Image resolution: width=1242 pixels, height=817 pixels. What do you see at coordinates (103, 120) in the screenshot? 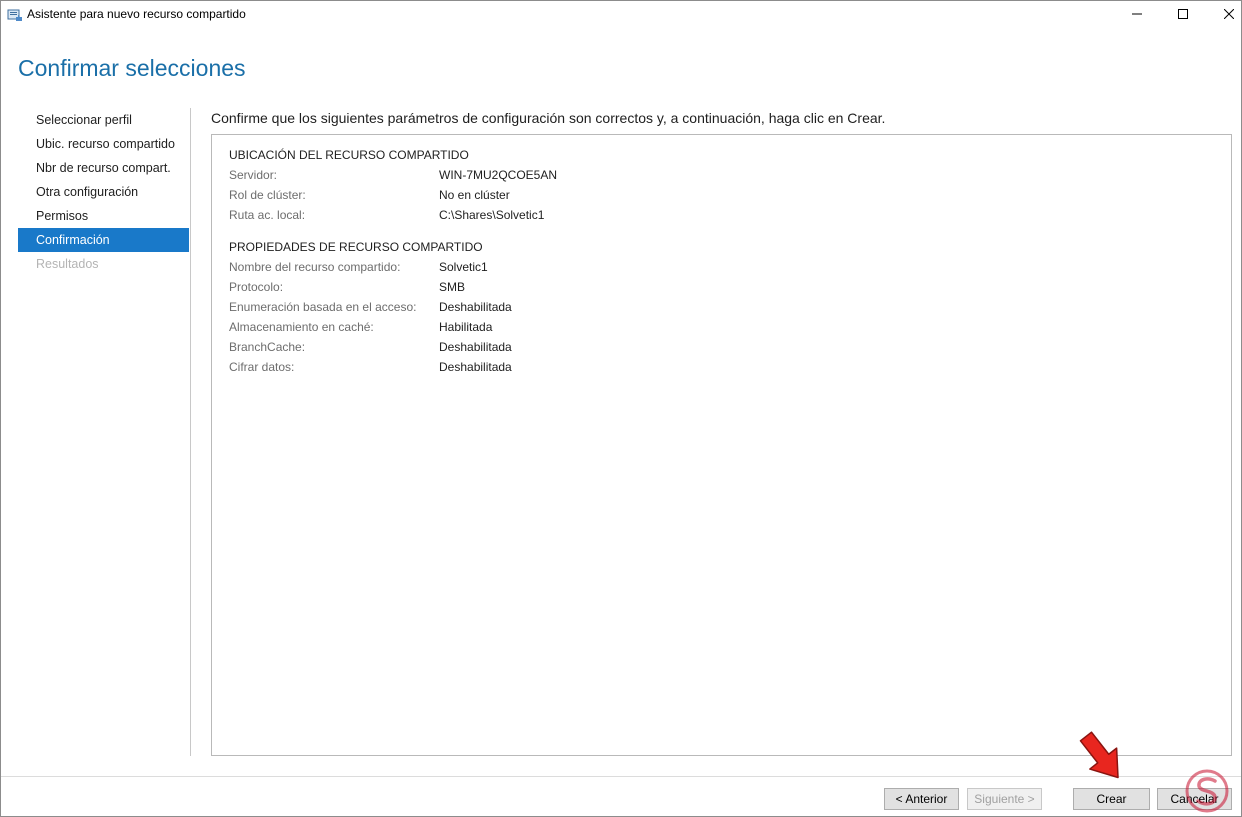
I see `nav-item-seleccionar-perfil: Seleccionar perfil` at bounding box center [103, 120].